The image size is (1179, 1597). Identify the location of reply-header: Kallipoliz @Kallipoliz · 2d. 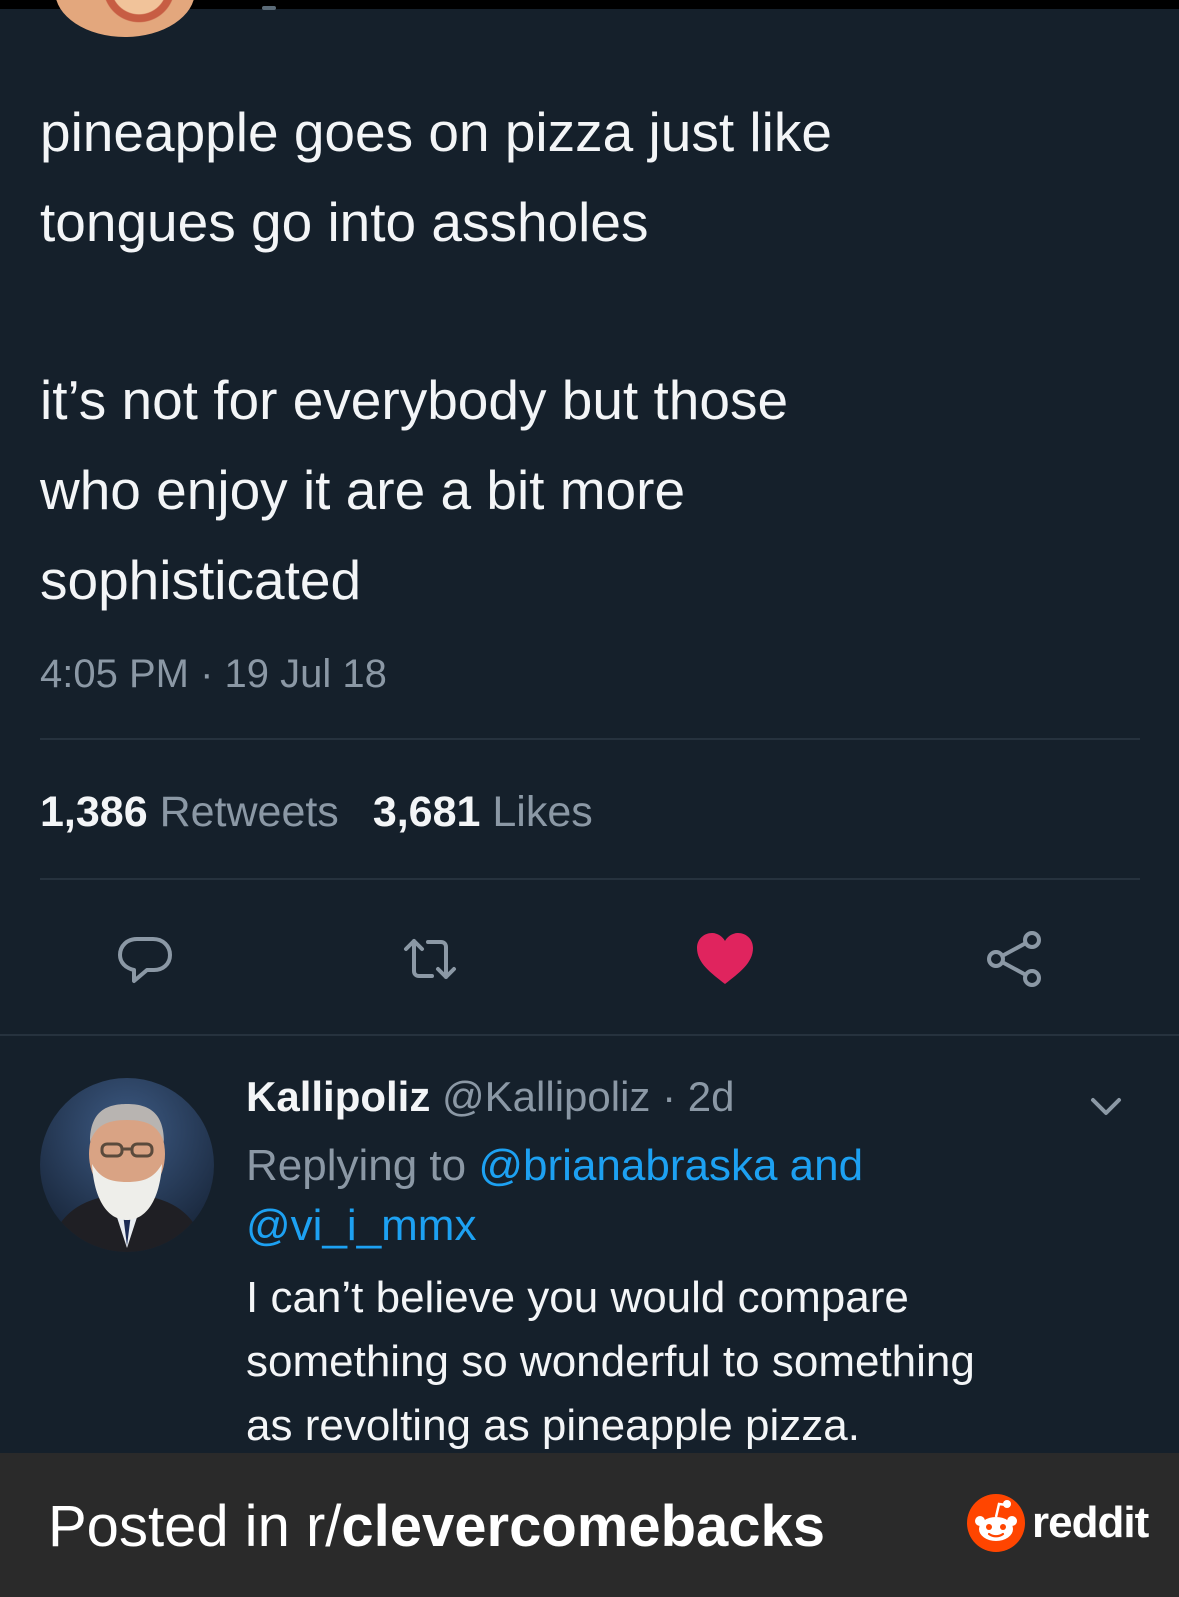
(676, 1097).